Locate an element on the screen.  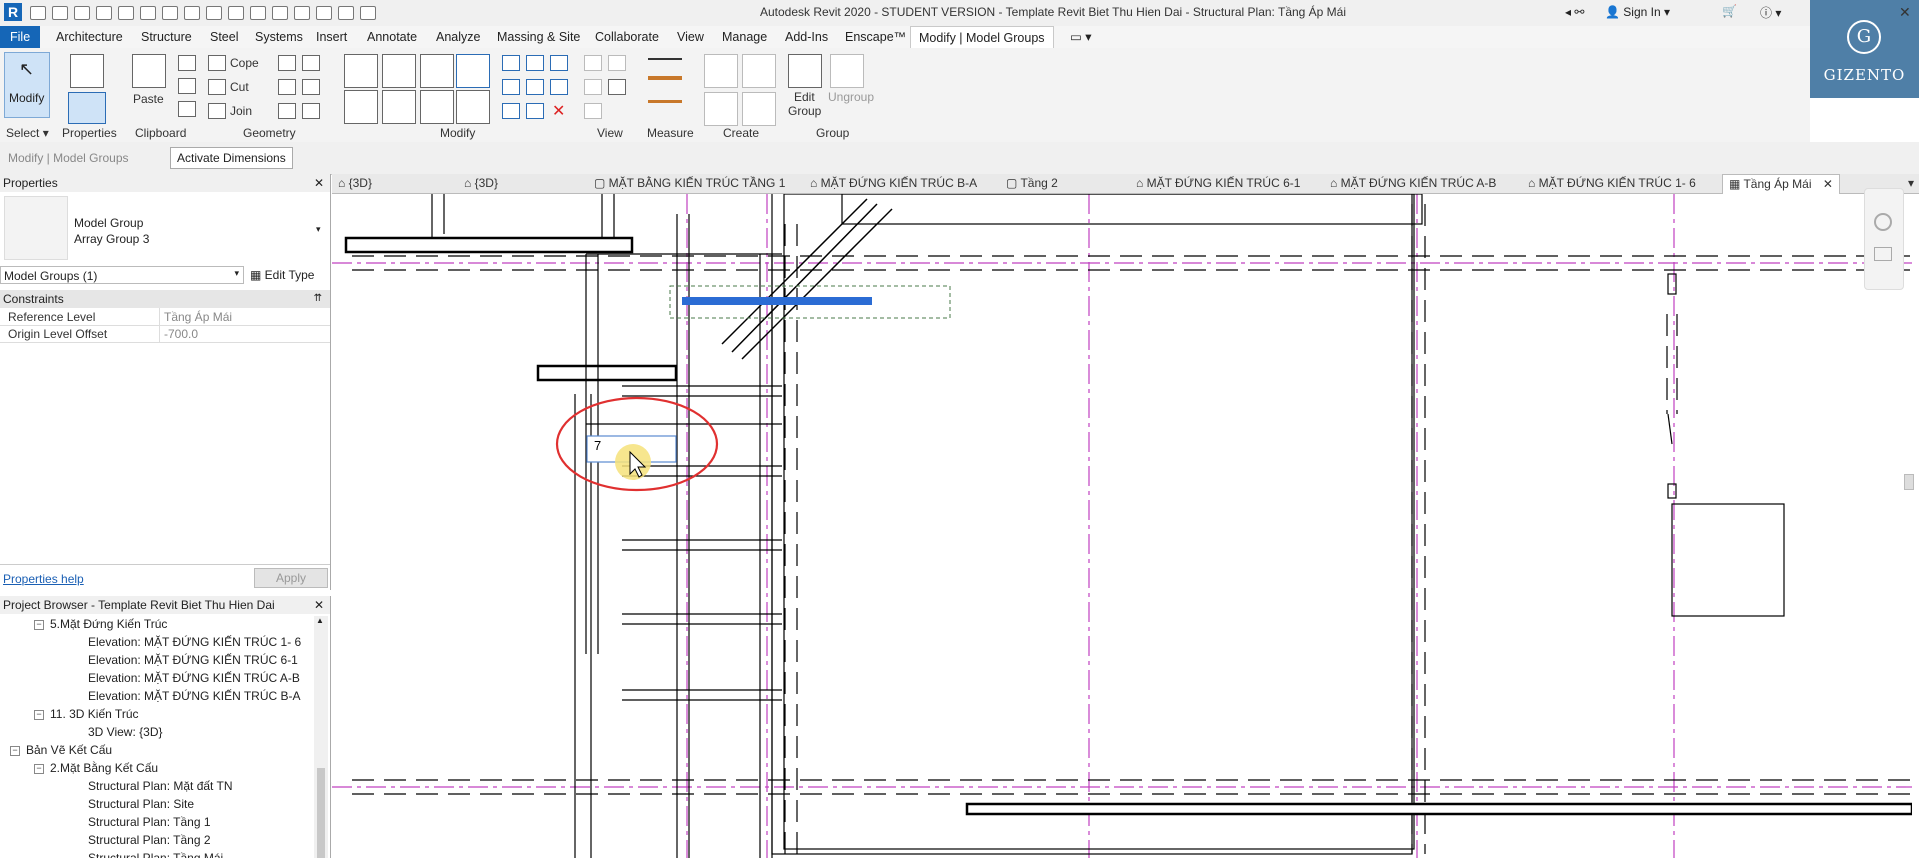
linework-icon is located at coordinates (593, 87).